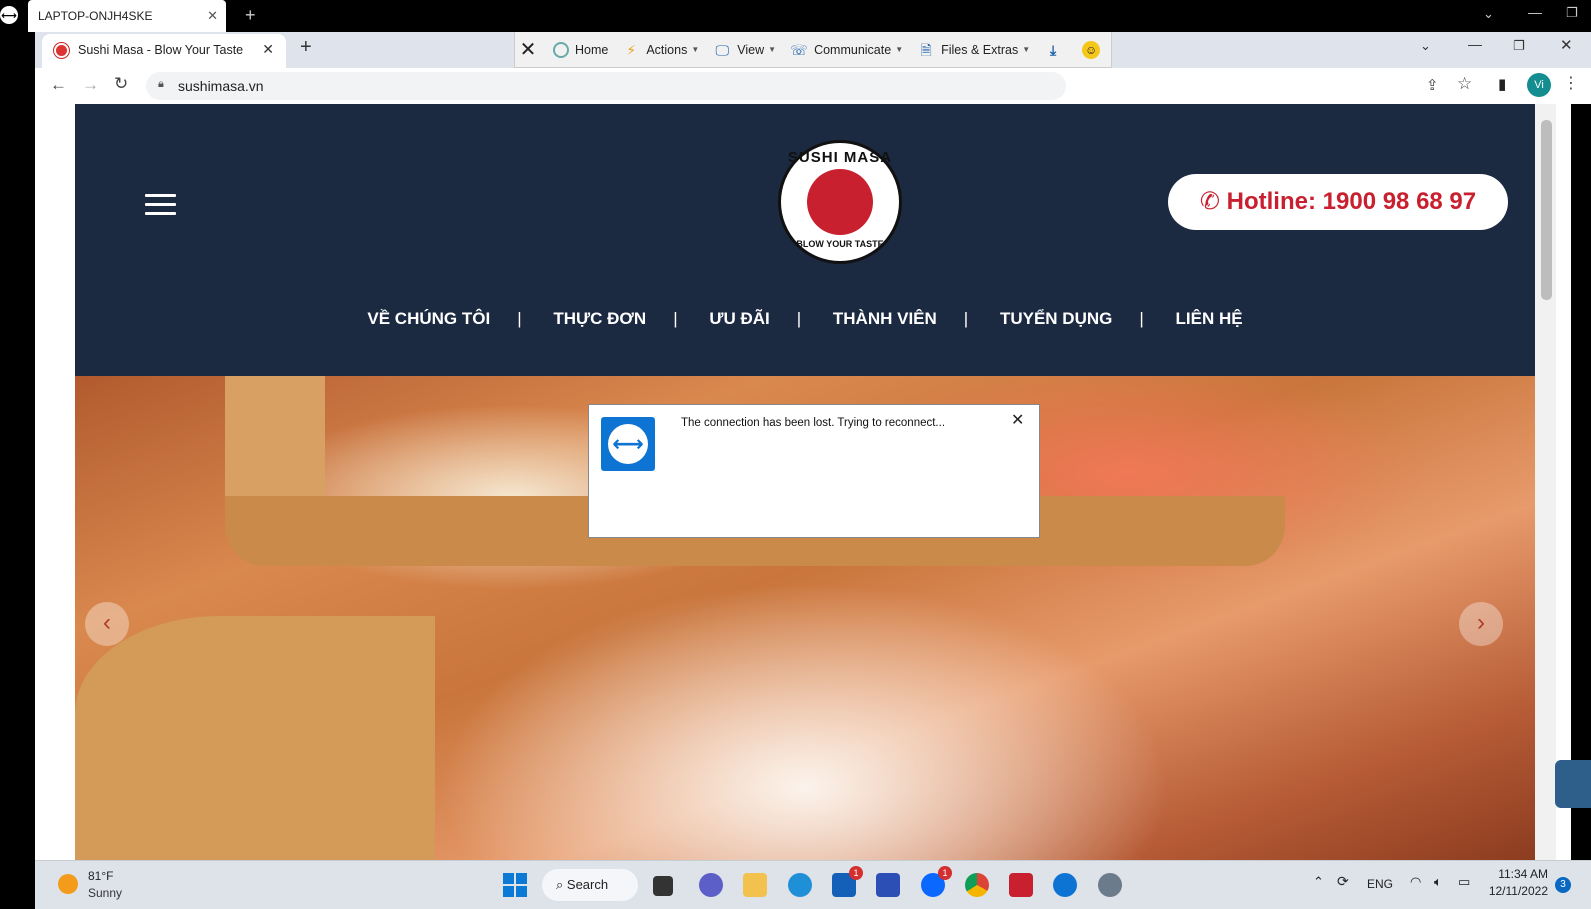 Image resolution: width=1591 pixels, height=909 pixels. What do you see at coordinates (1318, 882) in the screenshot?
I see `tray-chevron-up-icon: ⌃` at bounding box center [1318, 882].